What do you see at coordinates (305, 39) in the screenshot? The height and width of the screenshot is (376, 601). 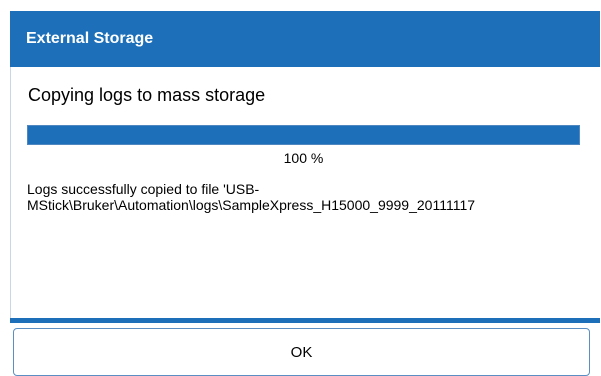 I see `dialog-titlebar: External Storage` at bounding box center [305, 39].